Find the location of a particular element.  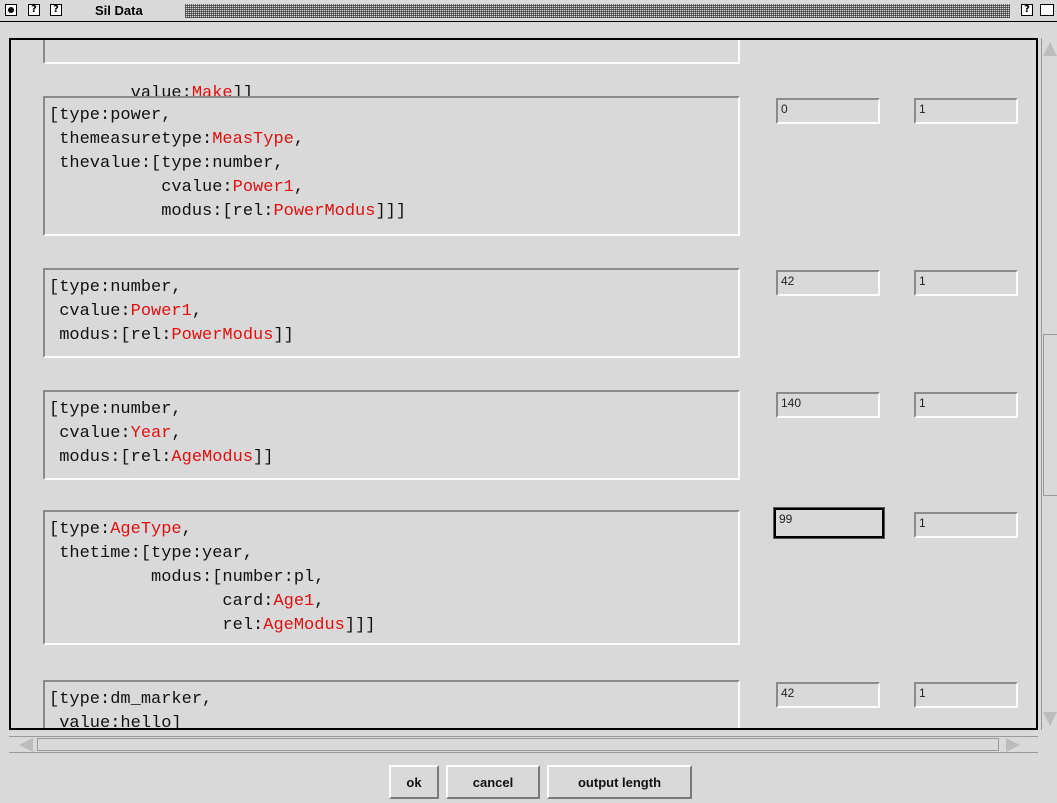

code-token: modus:[number:pl, is located at coordinates (187, 577).